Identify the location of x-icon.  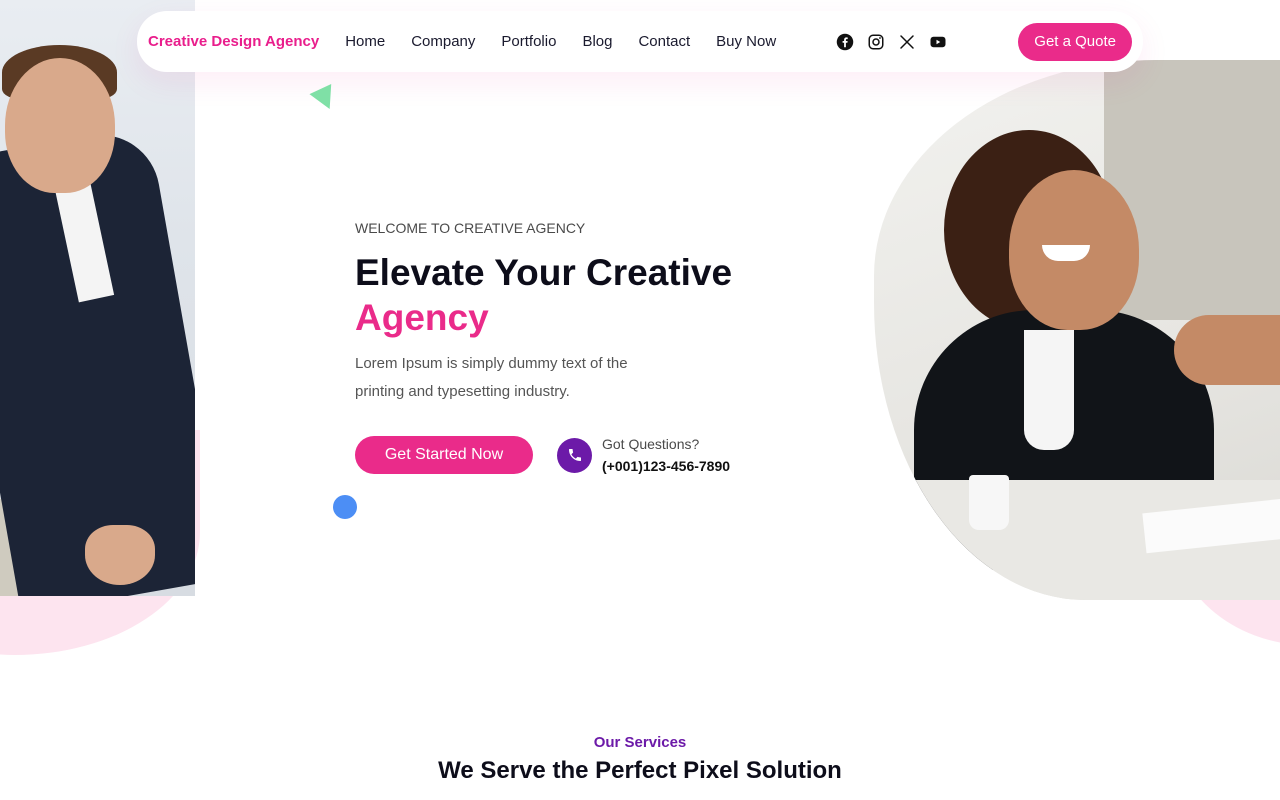
(907, 42).